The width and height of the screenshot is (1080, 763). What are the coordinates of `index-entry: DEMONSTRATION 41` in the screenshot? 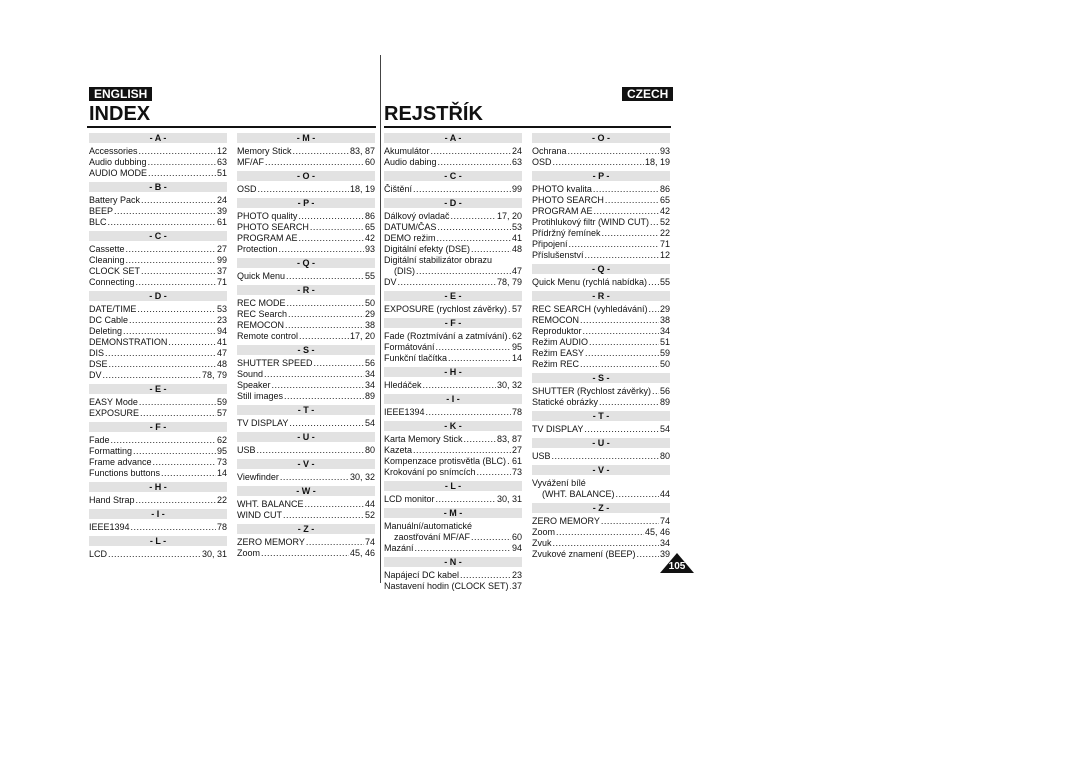 It's located at (158, 342).